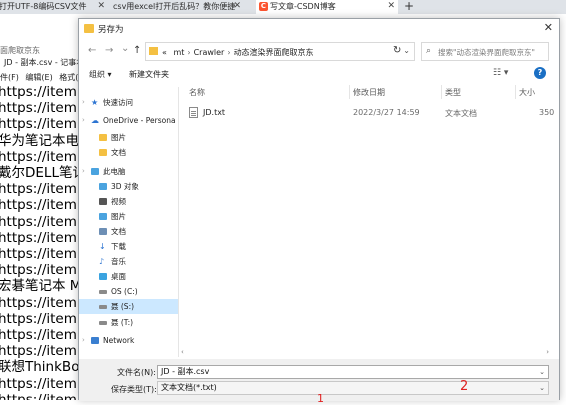 The width and height of the screenshot is (566, 405). Describe the element at coordinates (95, 120) in the screenshot. I see `cloud-icon: ☁` at that location.